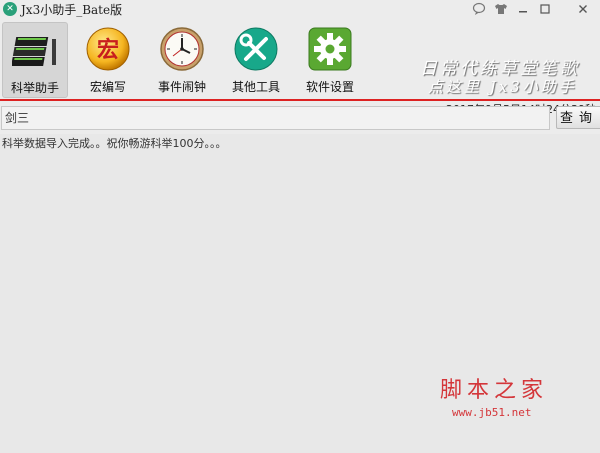  Describe the element at coordinates (256, 49) in the screenshot. I see `tools-icon` at that location.